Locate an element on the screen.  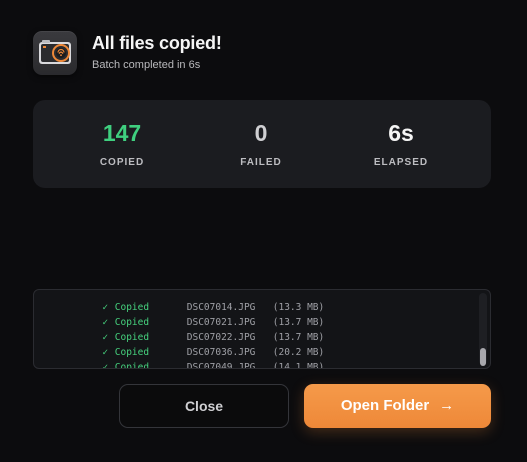
stat-failed: 0 FAILED is located at coordinates (261, 144).